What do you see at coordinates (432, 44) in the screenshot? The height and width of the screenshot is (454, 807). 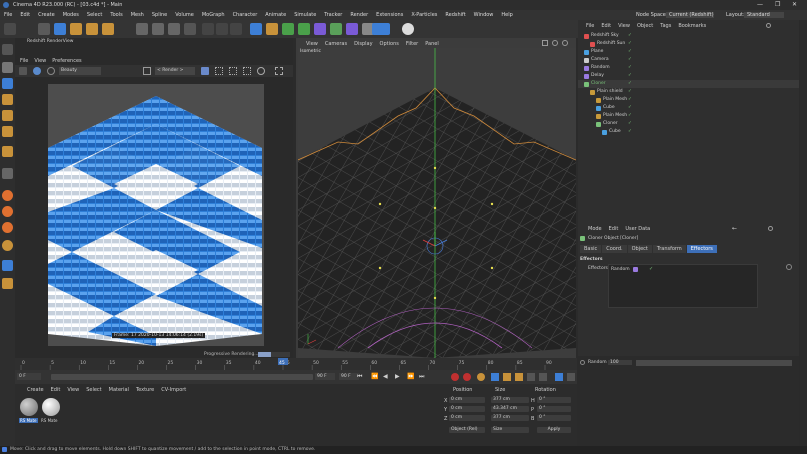 I see `vp-menu-panel: Panel` at bounding box center [432, 44].